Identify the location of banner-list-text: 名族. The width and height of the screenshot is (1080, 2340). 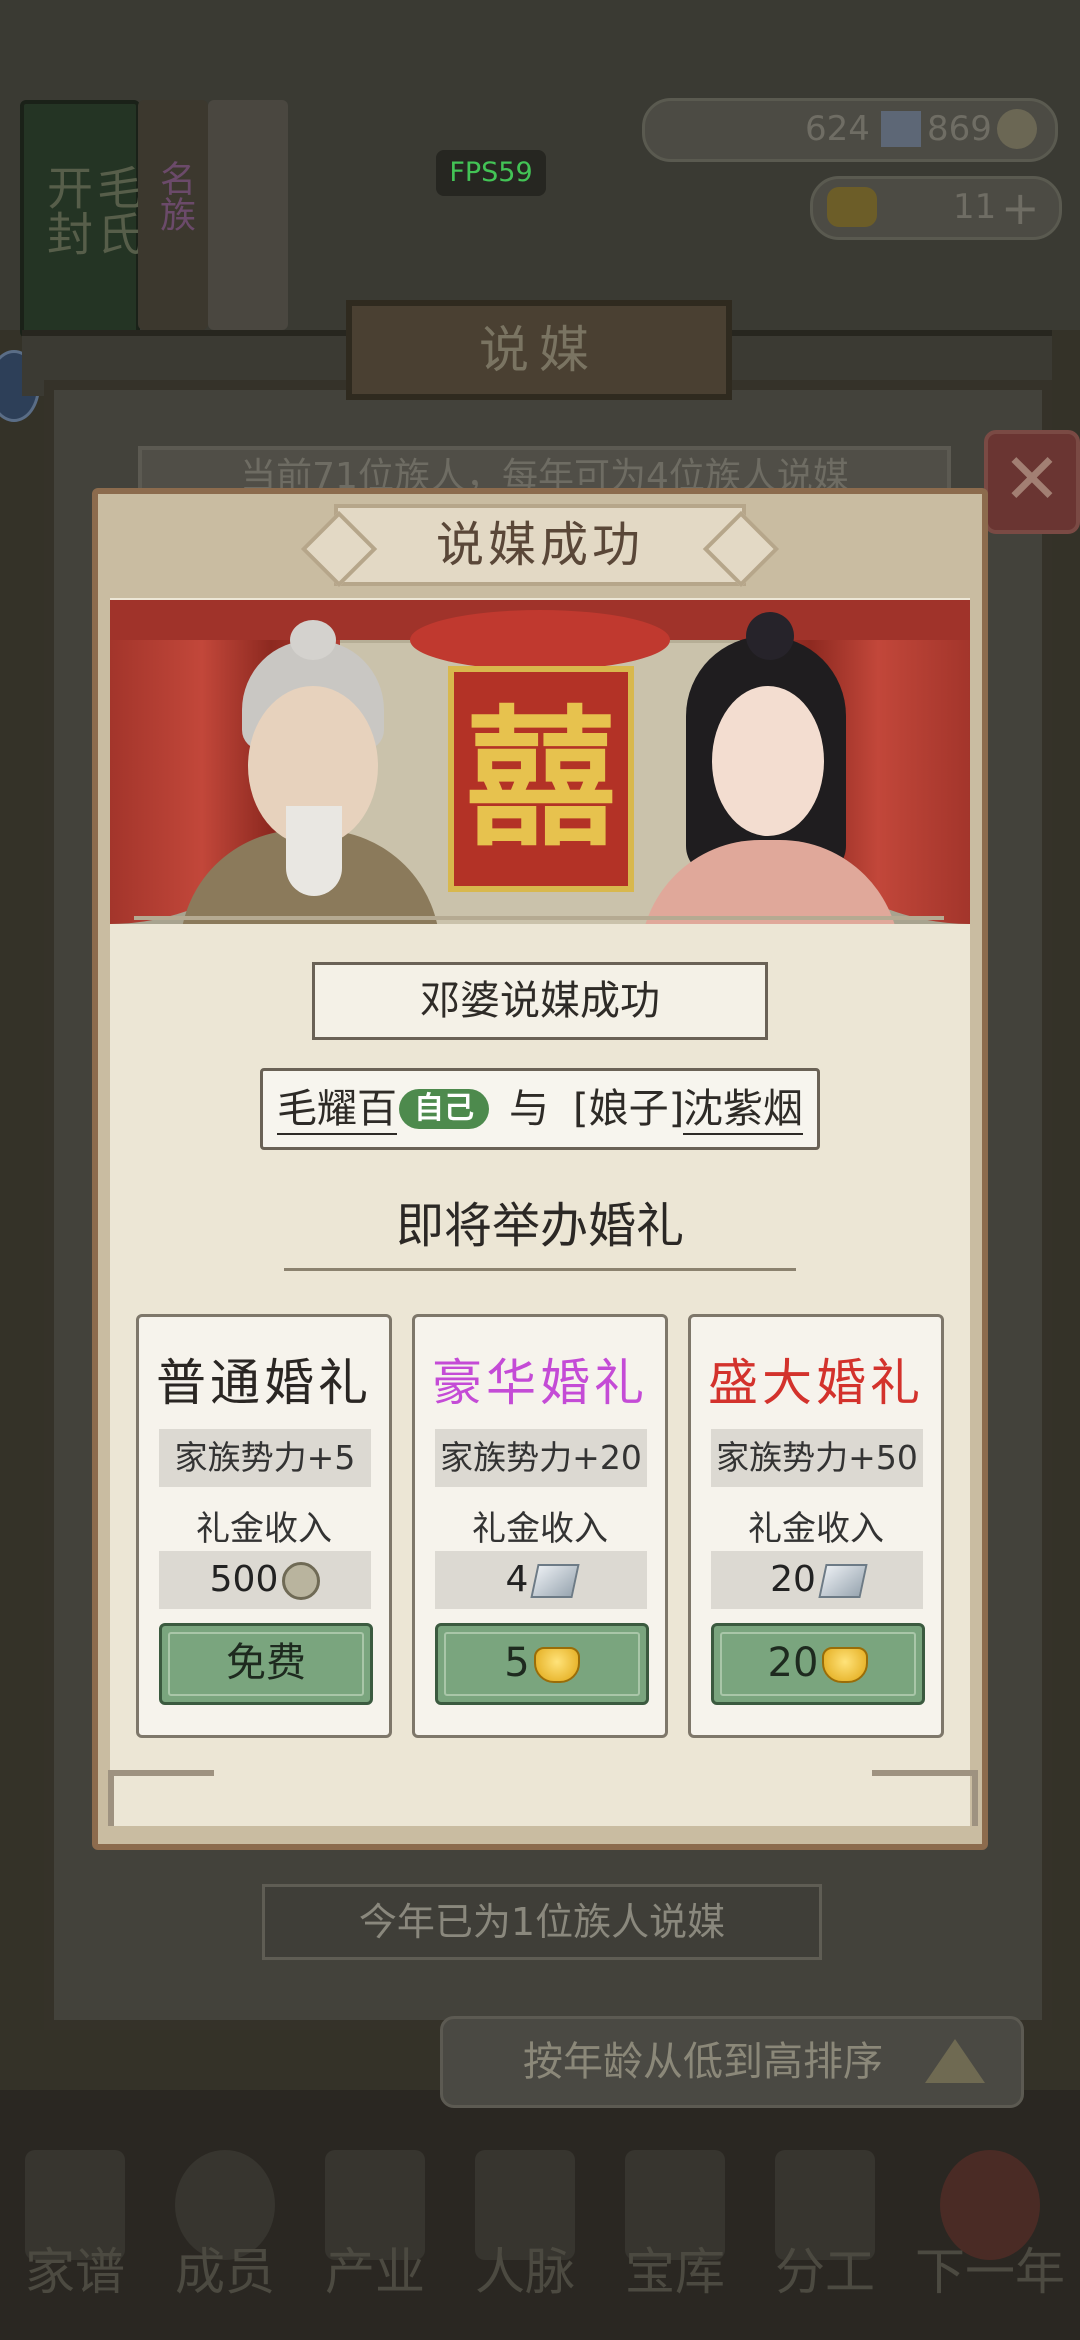
(174, 196).